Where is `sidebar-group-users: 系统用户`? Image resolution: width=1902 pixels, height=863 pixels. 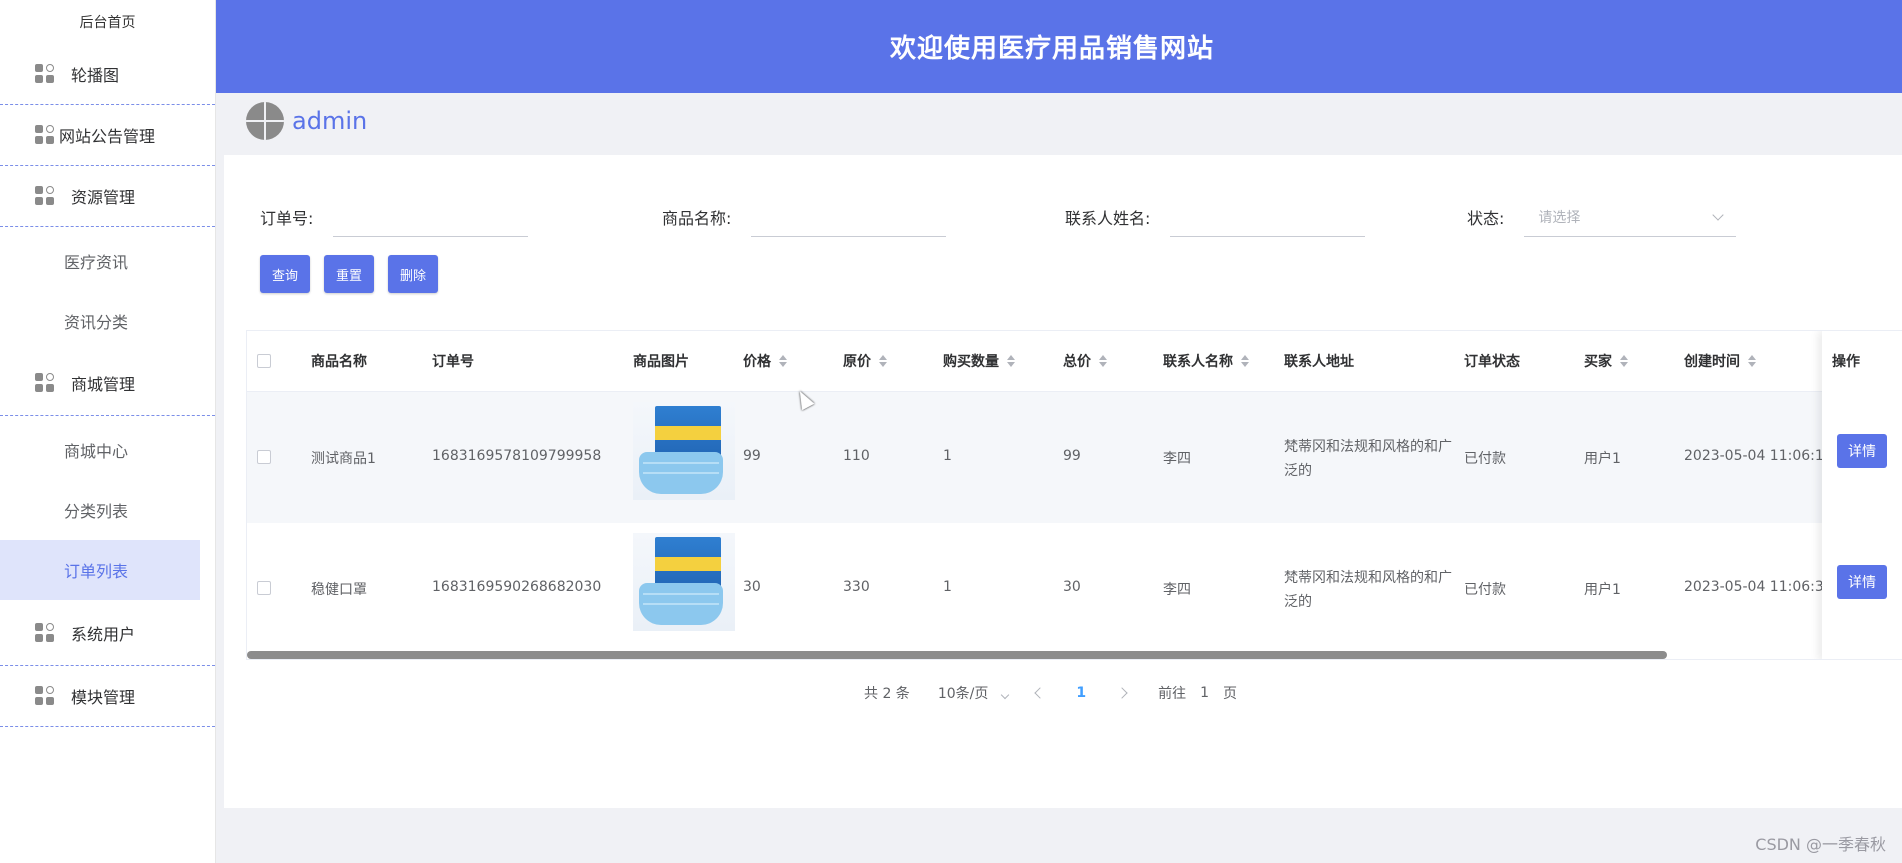 sidebar-group-users: 系统用户 is located at coordinates (107, 633).